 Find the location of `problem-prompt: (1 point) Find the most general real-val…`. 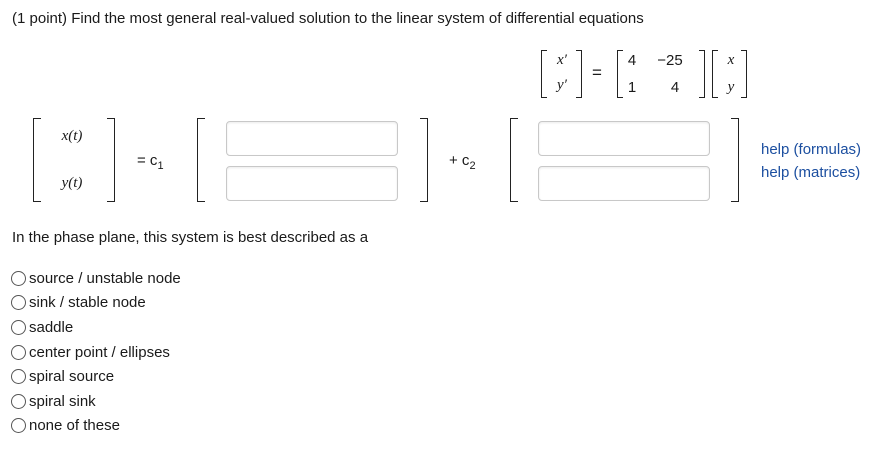

problem-prompt: (1 point) Find the most general real-val… is located at coordinates (328, 18).